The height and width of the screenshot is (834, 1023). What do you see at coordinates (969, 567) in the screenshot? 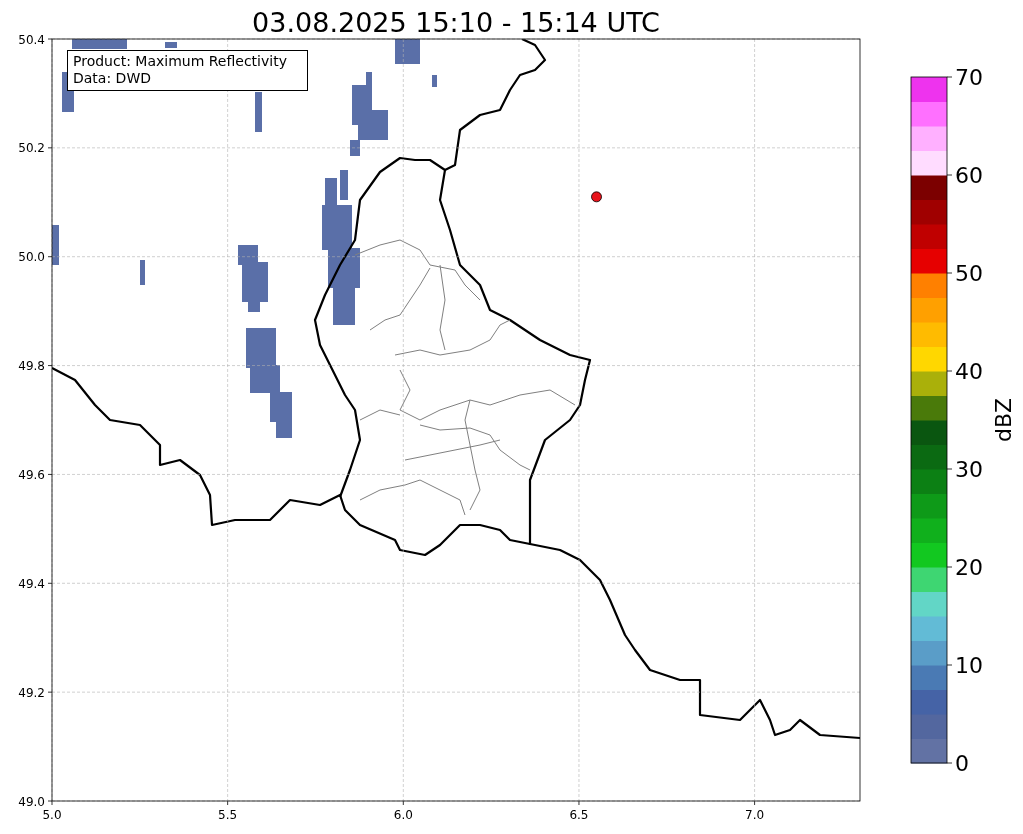
I see `colorbar-tick-label: 20` at bounding box center [969, 567].